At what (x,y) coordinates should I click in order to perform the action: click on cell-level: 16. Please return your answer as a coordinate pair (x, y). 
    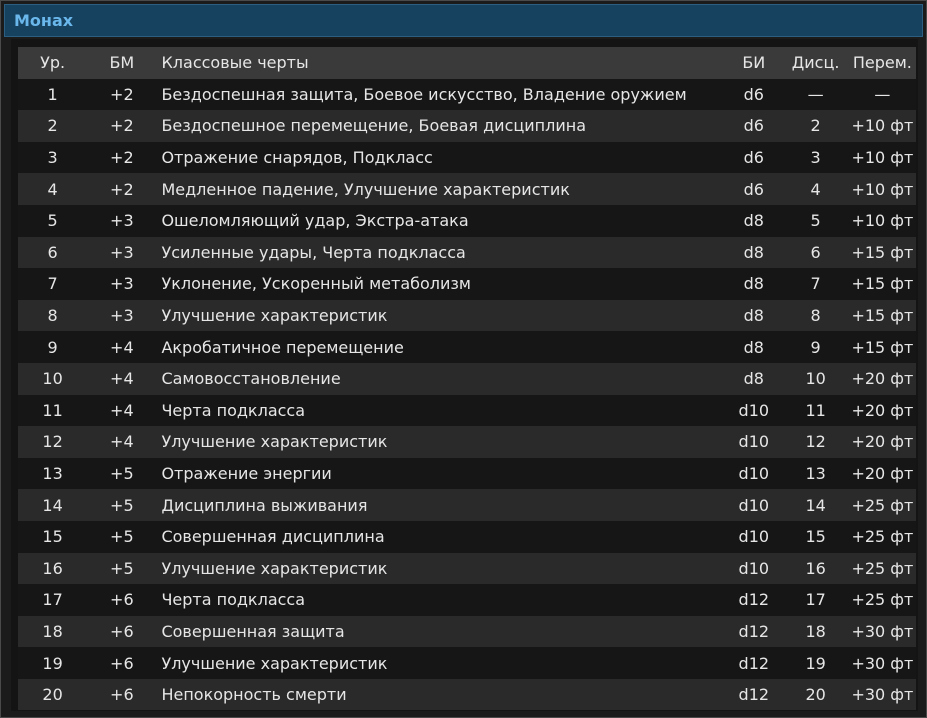
    Looking at the image, I should click on (52, 568).